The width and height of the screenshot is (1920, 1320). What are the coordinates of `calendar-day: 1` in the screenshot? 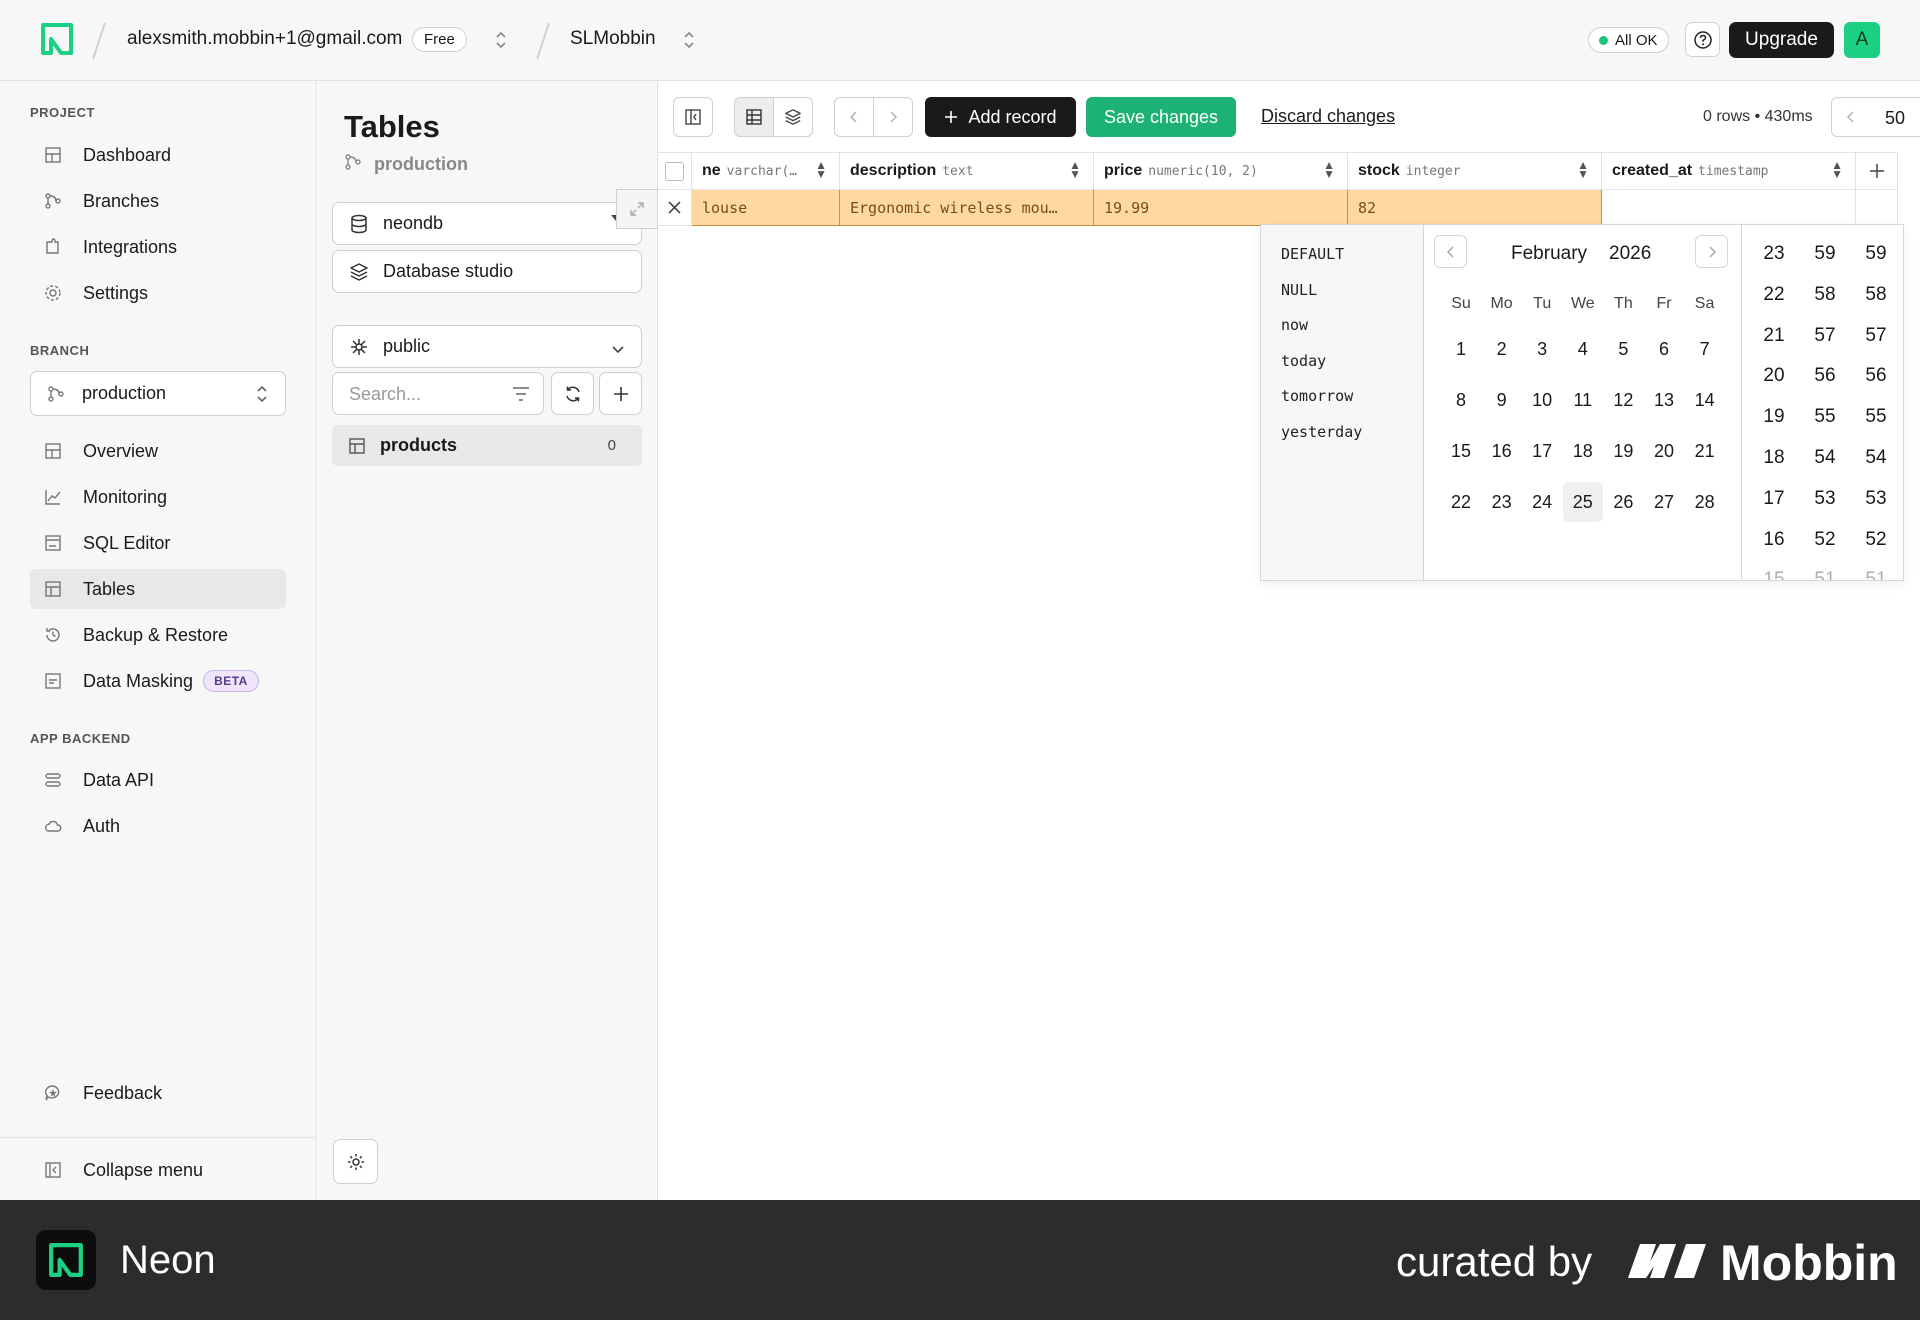 It's located at (1461, 349).